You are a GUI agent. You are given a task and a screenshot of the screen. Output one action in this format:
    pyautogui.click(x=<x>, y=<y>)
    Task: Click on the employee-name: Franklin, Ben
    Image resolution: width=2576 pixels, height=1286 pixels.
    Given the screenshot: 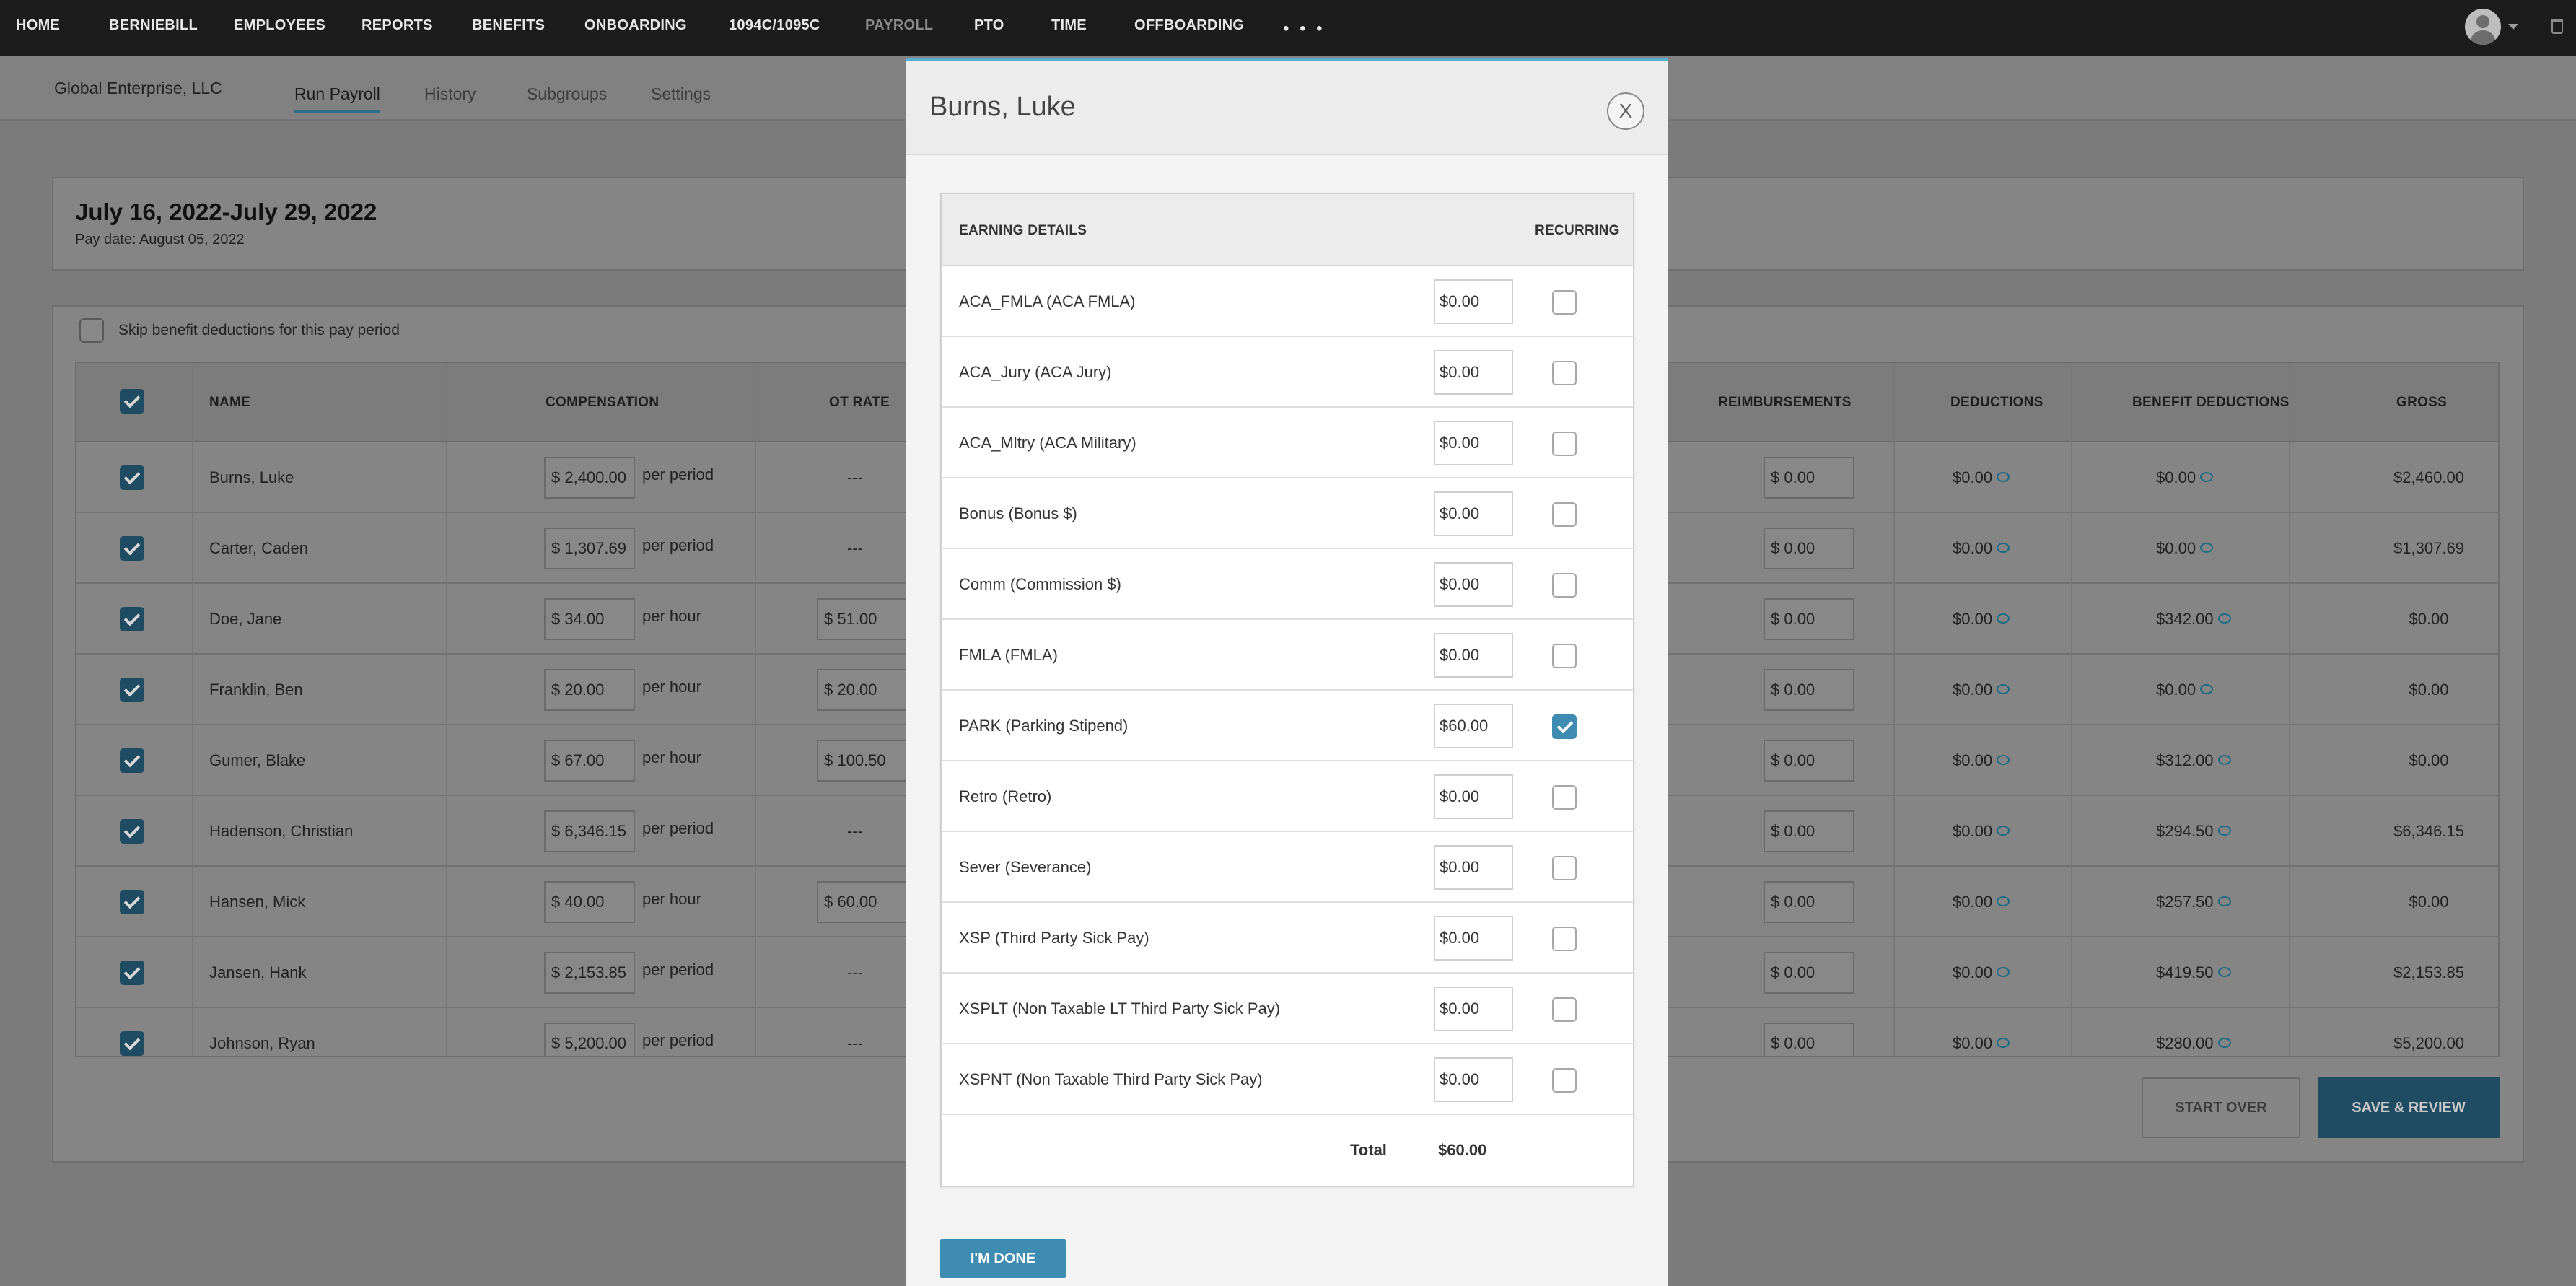 What is the action you would take?
    pyautogui.click(x=256, y=690)
    